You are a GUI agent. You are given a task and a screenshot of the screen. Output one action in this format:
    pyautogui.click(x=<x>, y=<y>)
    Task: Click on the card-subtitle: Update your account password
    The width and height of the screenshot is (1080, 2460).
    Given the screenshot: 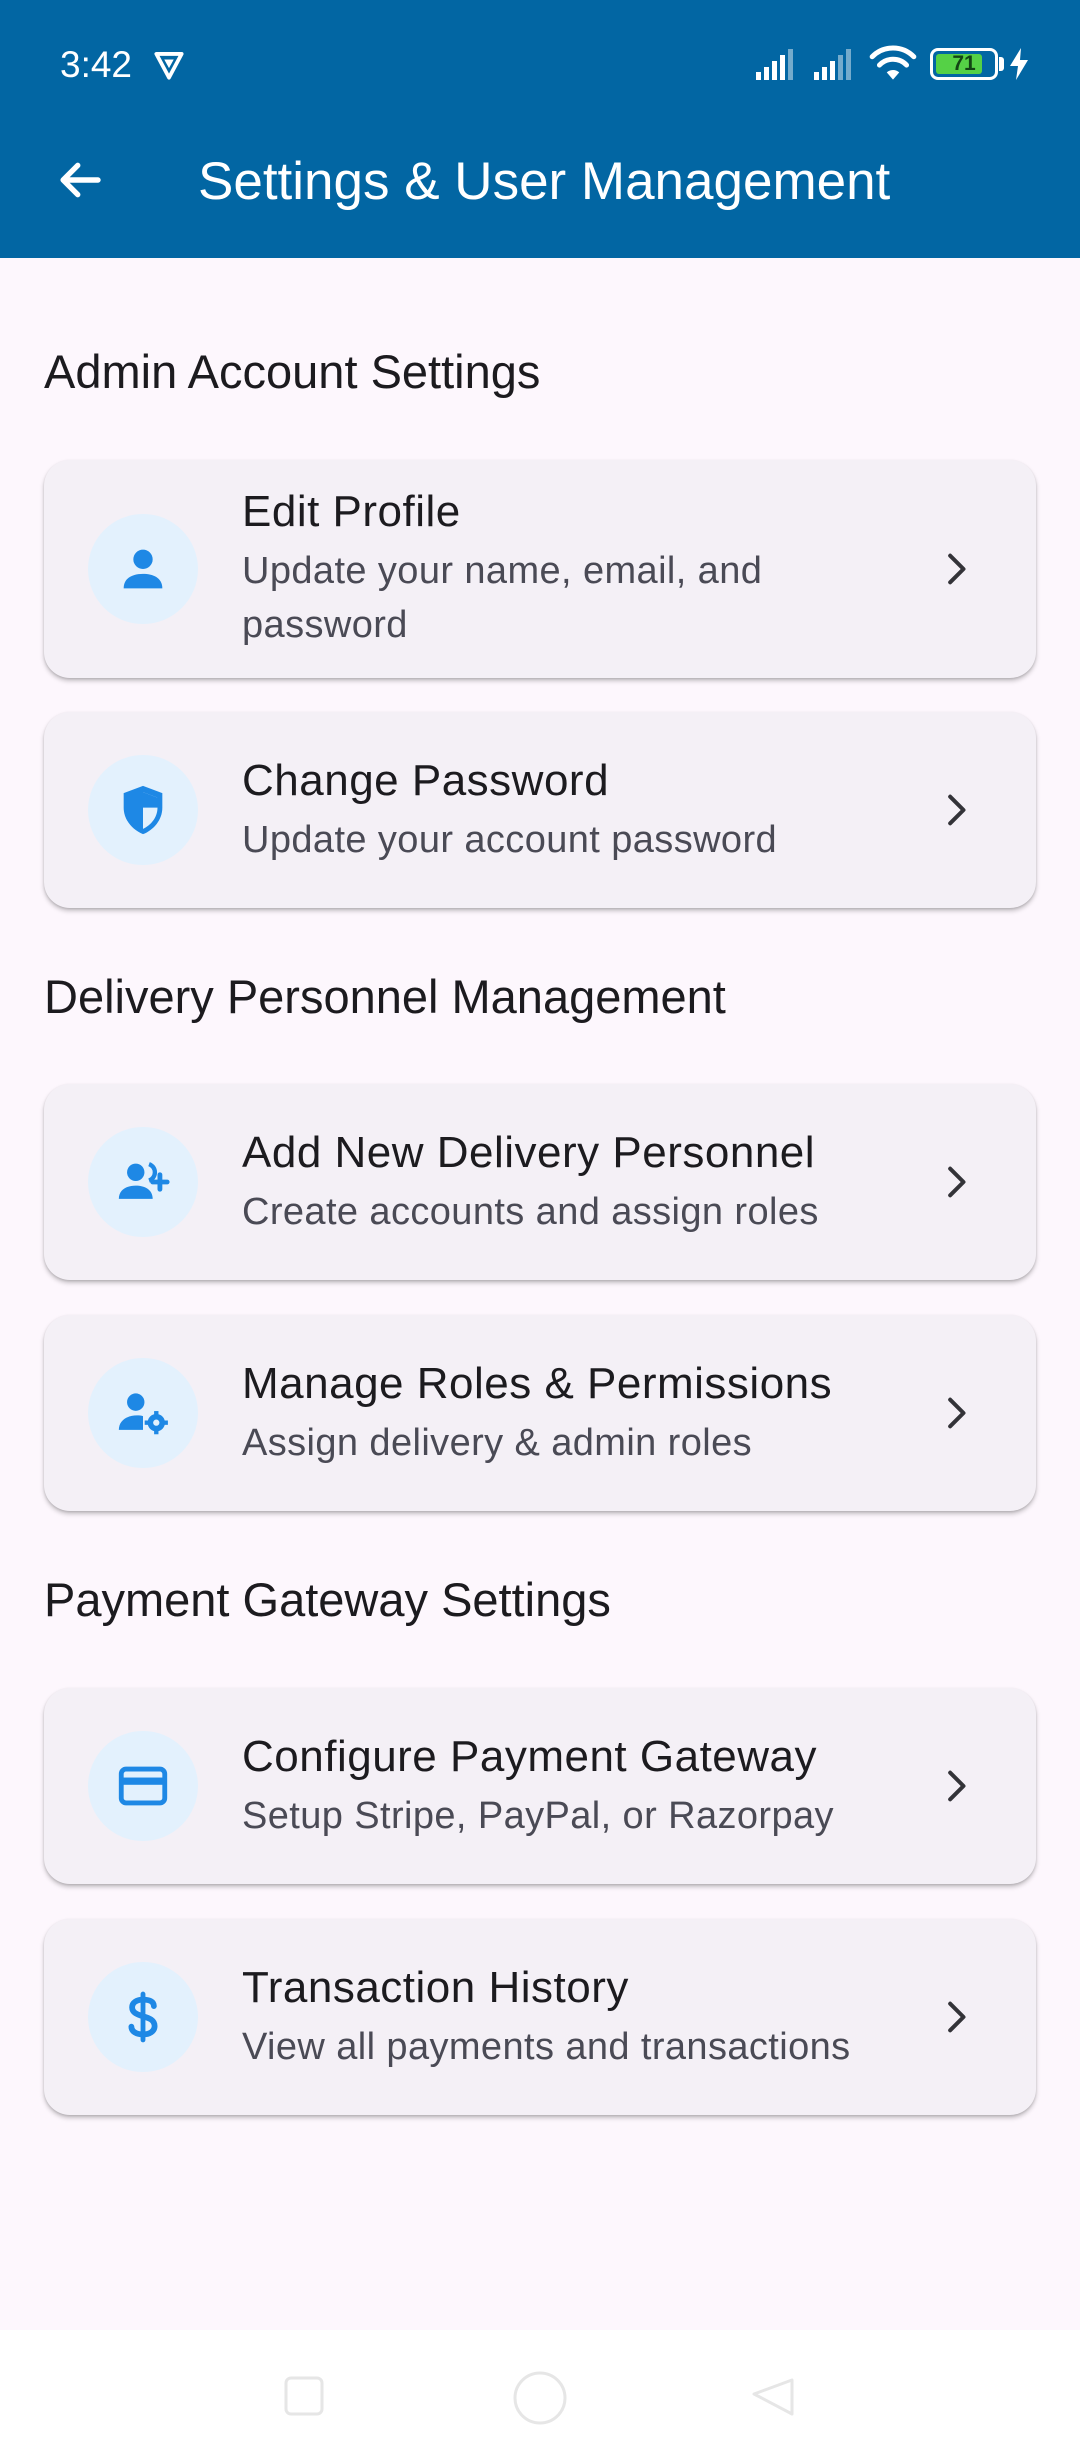 What is the action you would take?
    pyautogui.click(x=510, y=840)
    